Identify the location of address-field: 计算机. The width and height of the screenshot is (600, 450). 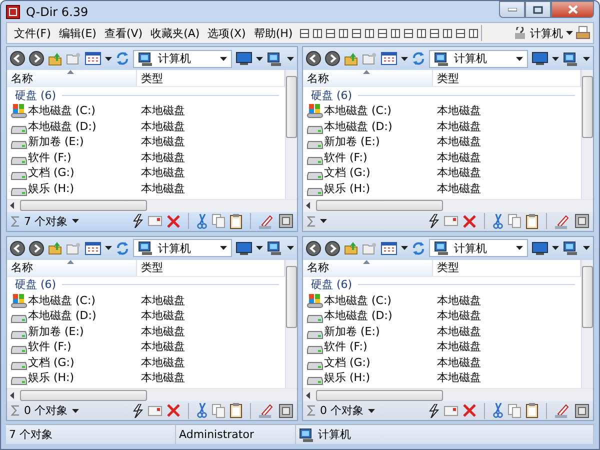
(182, 59).